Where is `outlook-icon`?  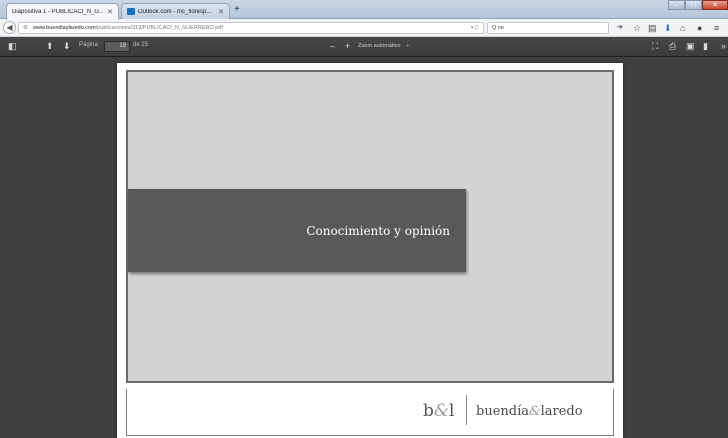 outlook-icon is located at coordinates (131, 11).